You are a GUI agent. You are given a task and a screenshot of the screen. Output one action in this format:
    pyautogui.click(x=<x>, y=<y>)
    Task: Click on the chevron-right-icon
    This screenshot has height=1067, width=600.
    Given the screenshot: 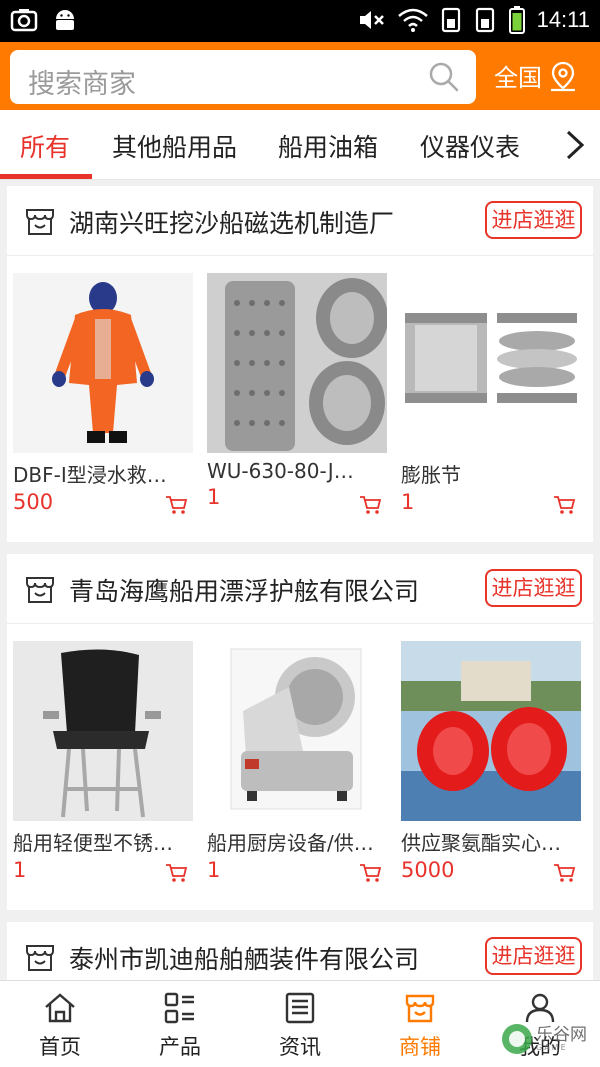 What is the action you would take?
    pyautogui.click(x=575, y=145)
    